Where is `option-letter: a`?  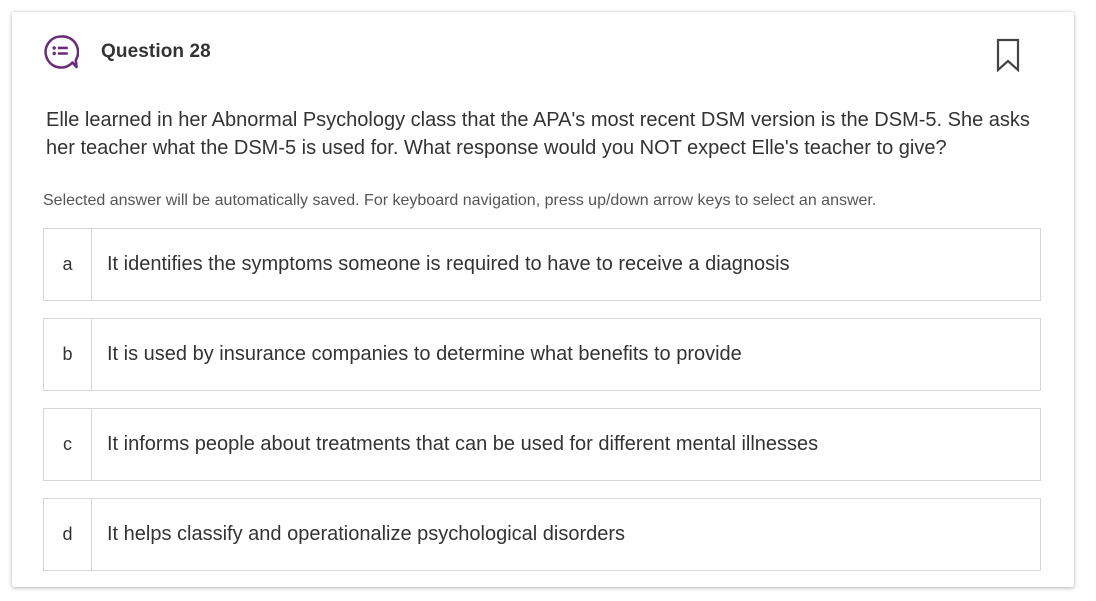
option-letter: a is located at coordinates (68, 264).